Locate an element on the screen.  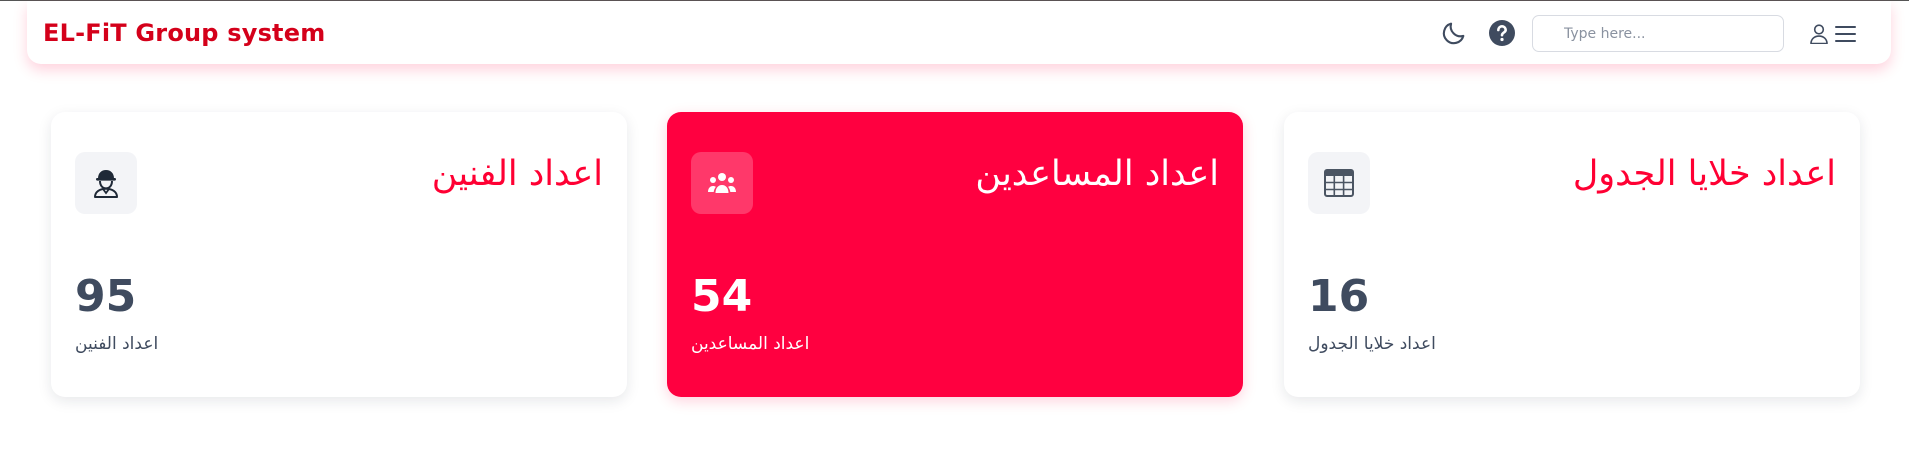
search-input is located at coordinates (1658, 33).